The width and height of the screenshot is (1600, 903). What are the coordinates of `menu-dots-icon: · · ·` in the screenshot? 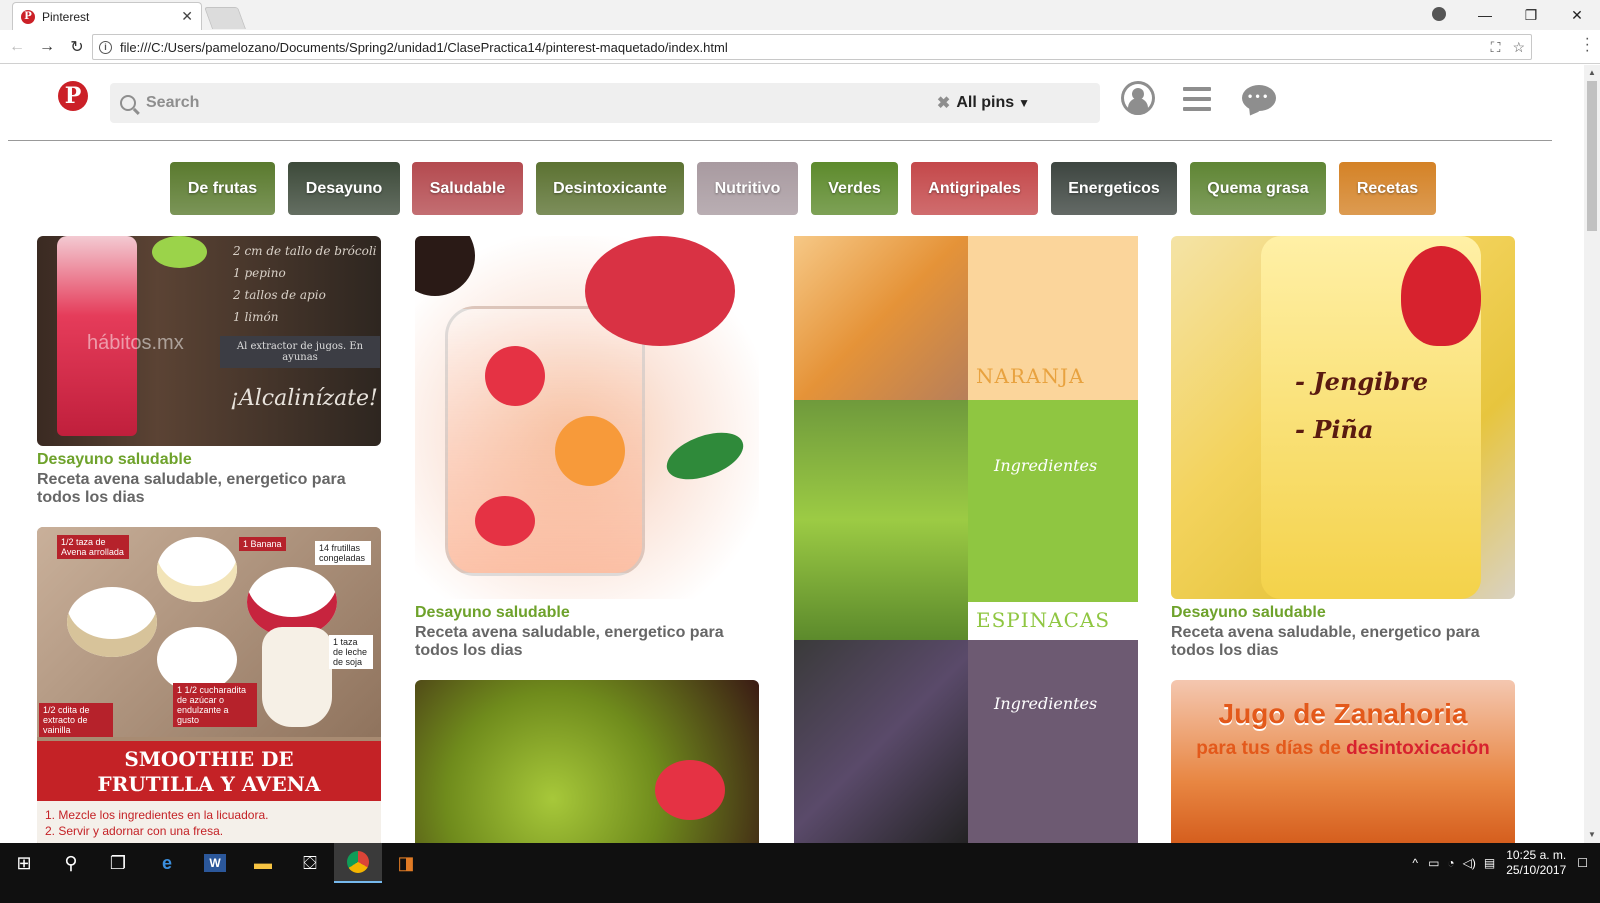 It's located at (1587, 45).